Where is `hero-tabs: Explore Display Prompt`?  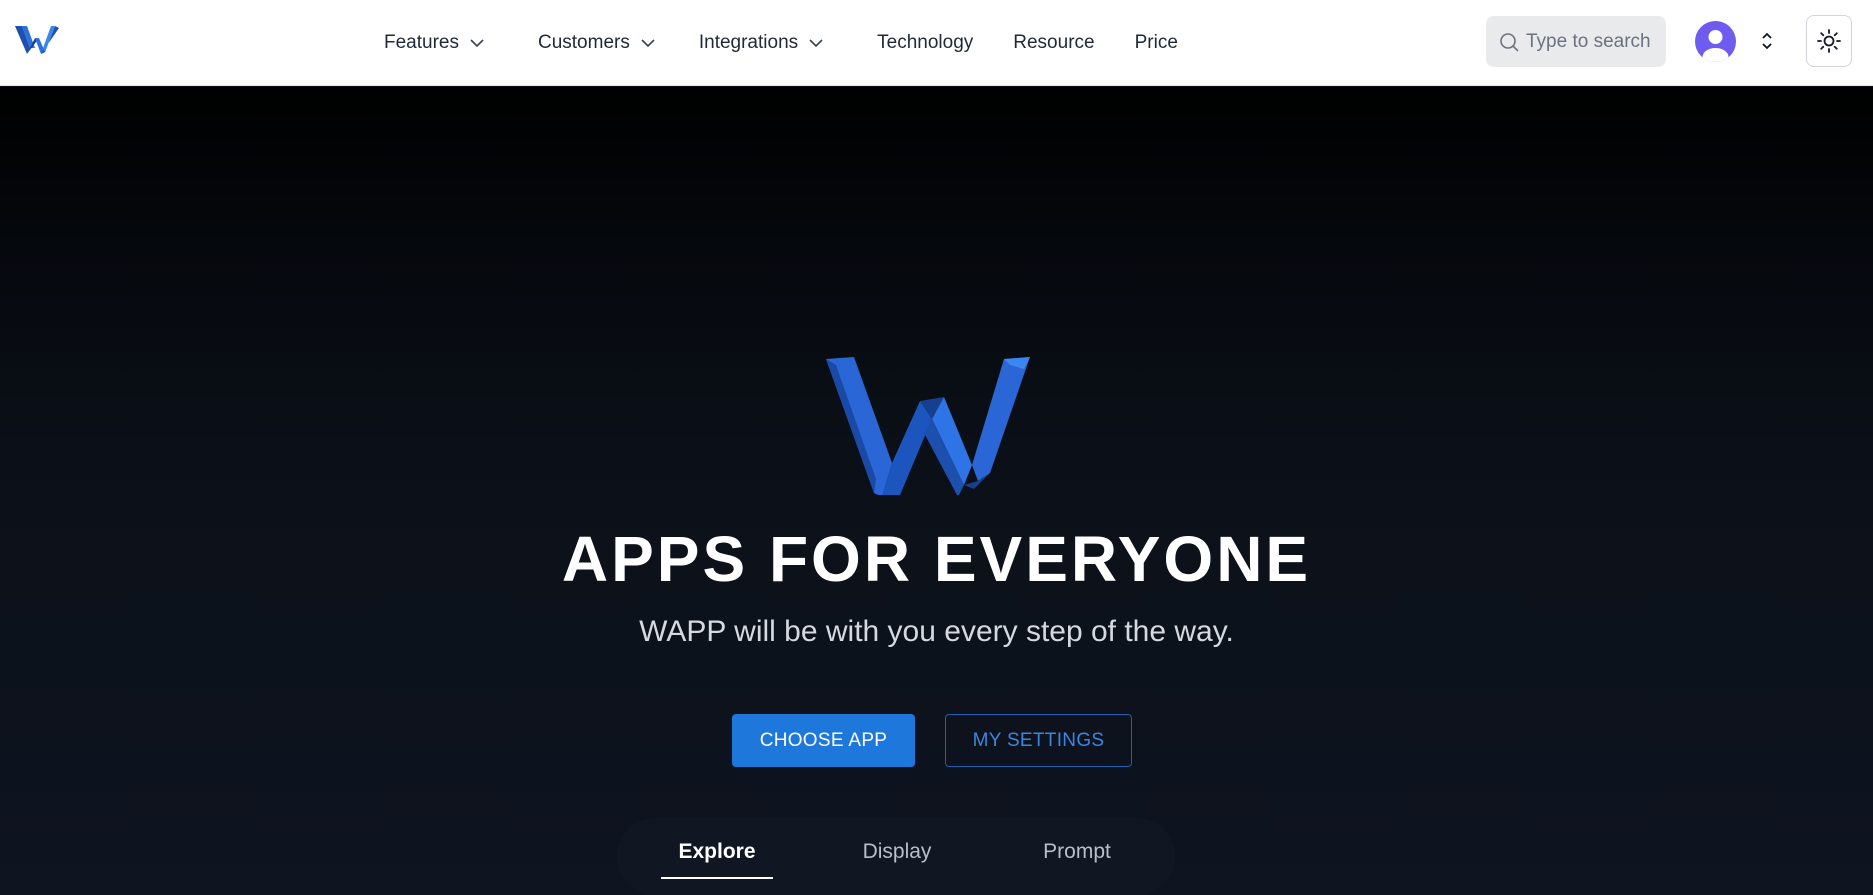 hero-tabs: Explore Display Prompt is located at coordinates (896, 856).